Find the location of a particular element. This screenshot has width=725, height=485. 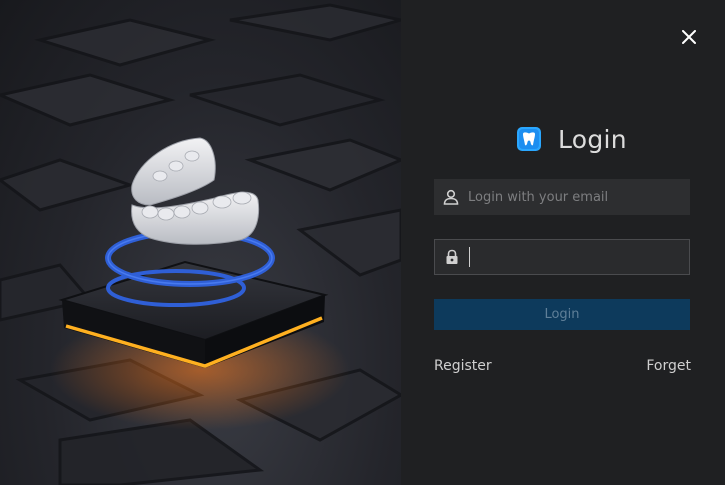

lock-icon is located at coordinates (452, 257).